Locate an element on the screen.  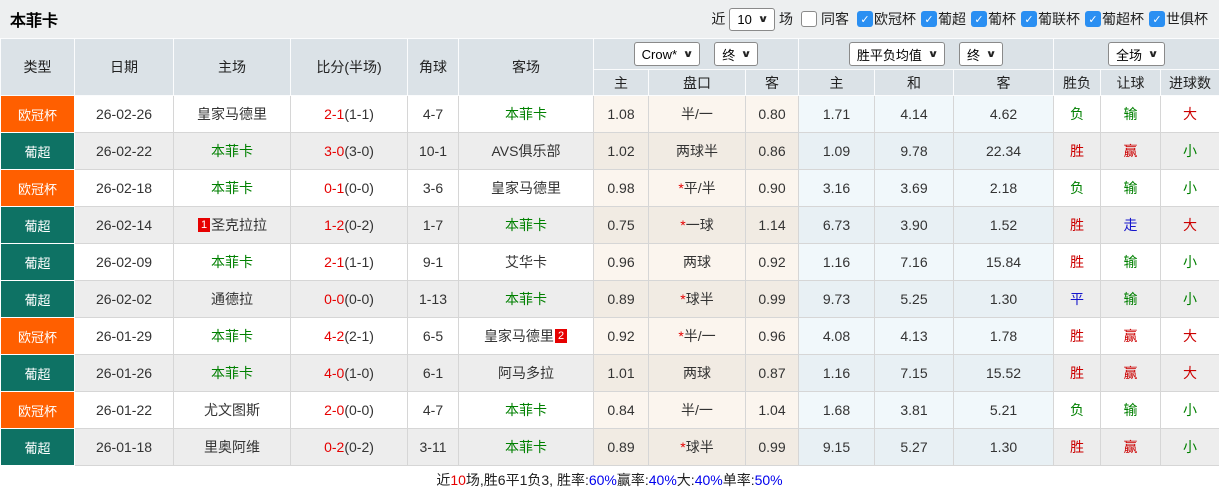
half-score: (3-0) is located at coordinates (359, 151).